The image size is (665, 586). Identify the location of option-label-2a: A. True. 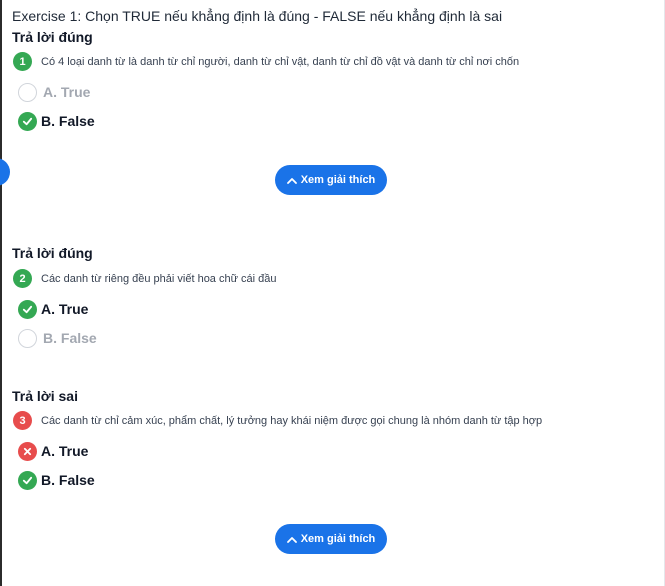
(64, 309).